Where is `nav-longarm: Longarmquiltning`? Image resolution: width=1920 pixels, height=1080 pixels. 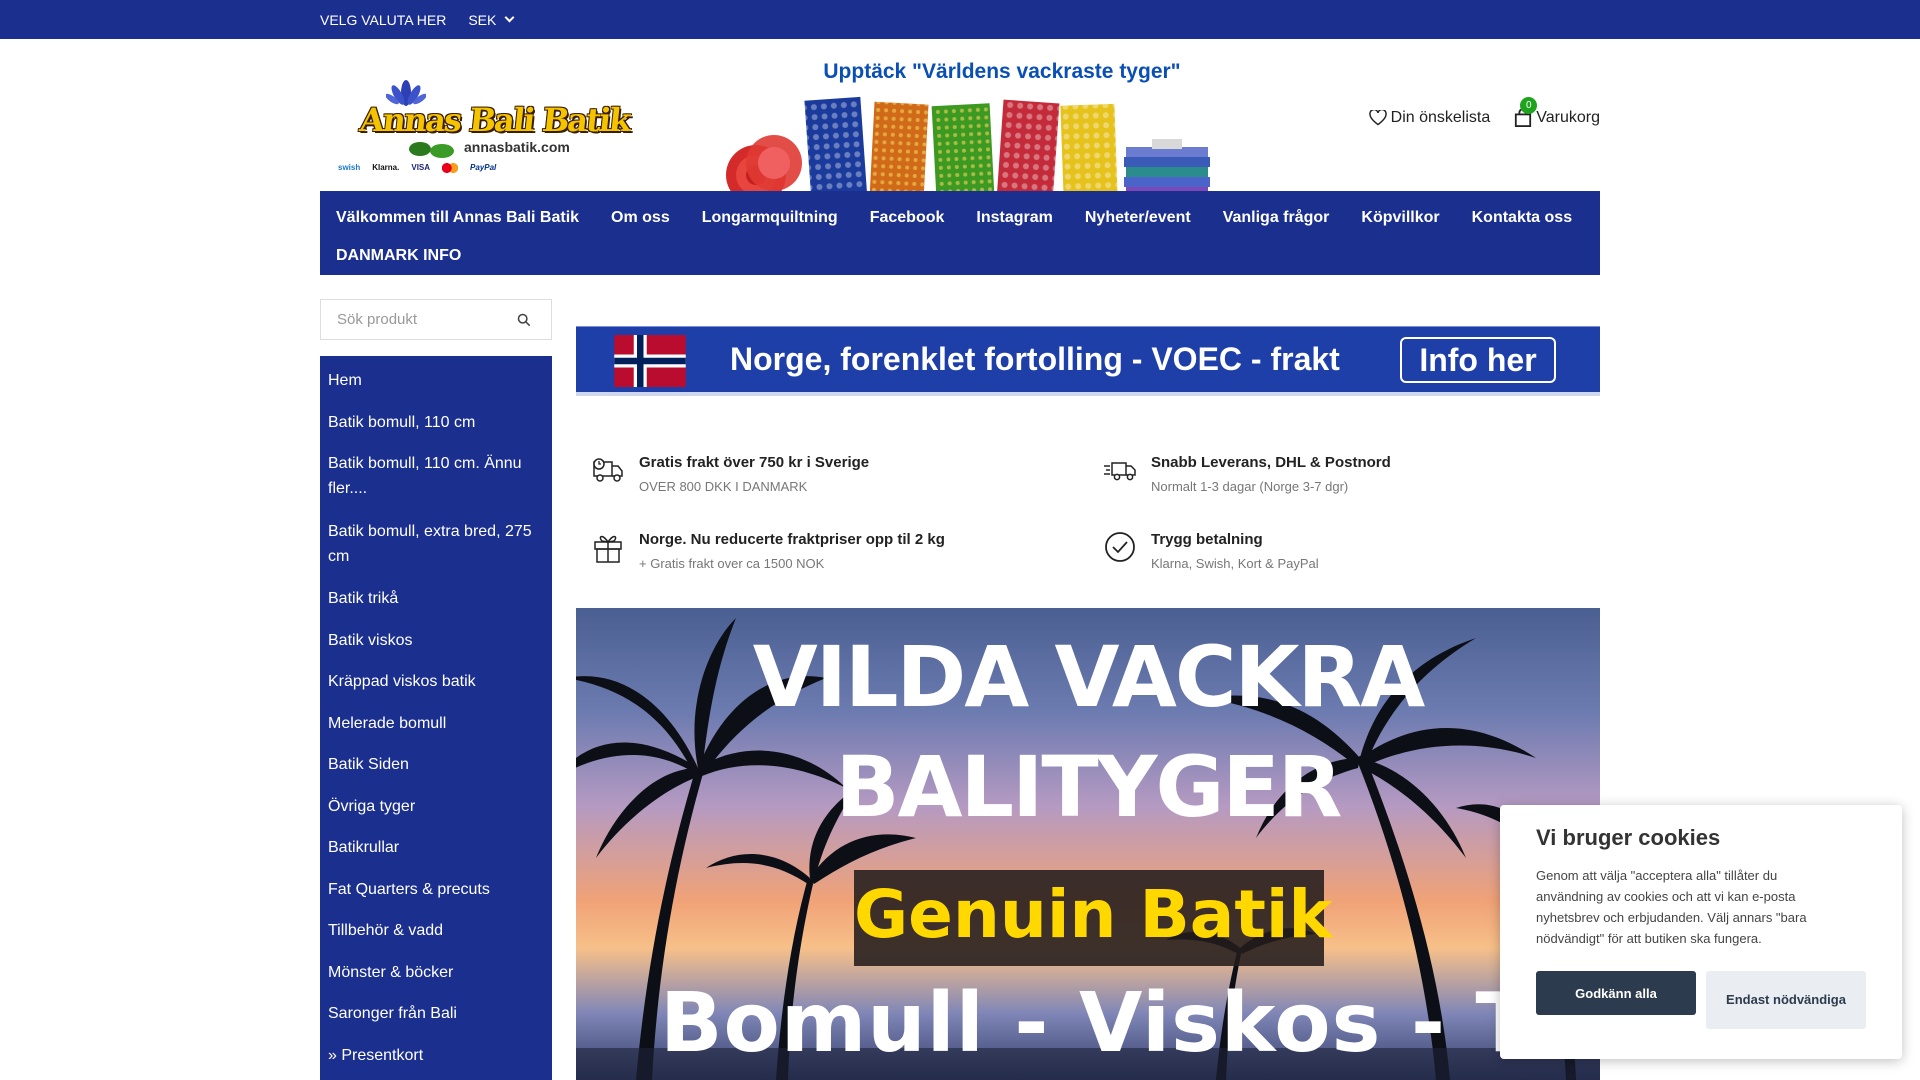 nav-longarm: Longarmquiltning is located at coordinates (770, 218).